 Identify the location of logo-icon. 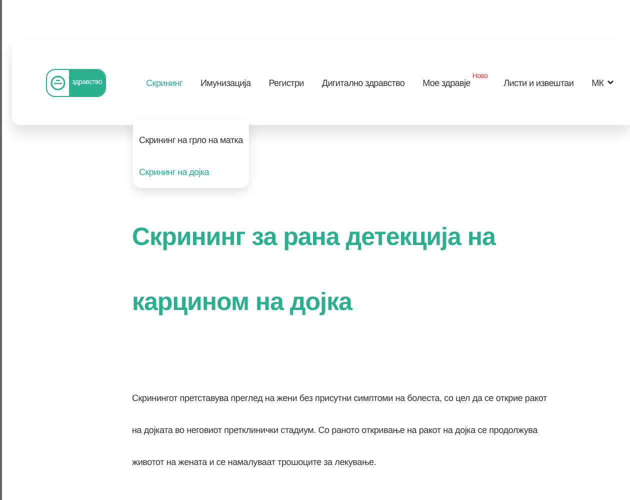
(58, 82).